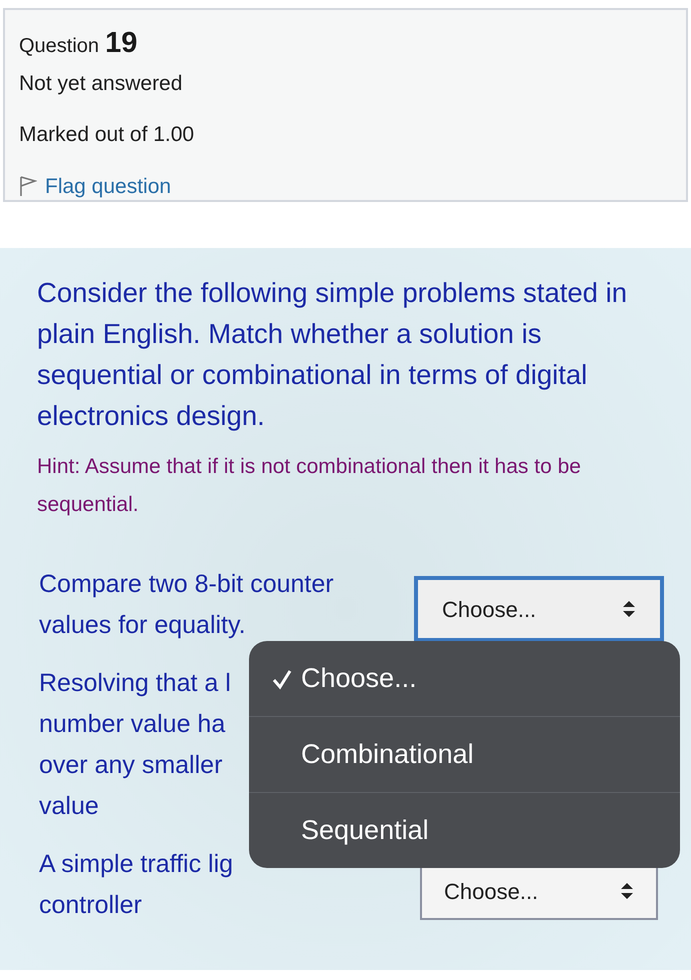  What do you see at coordinates (101, 83) in the screenshot?
I see `status-text: Not yet answered` at bounding box center [101, 83].